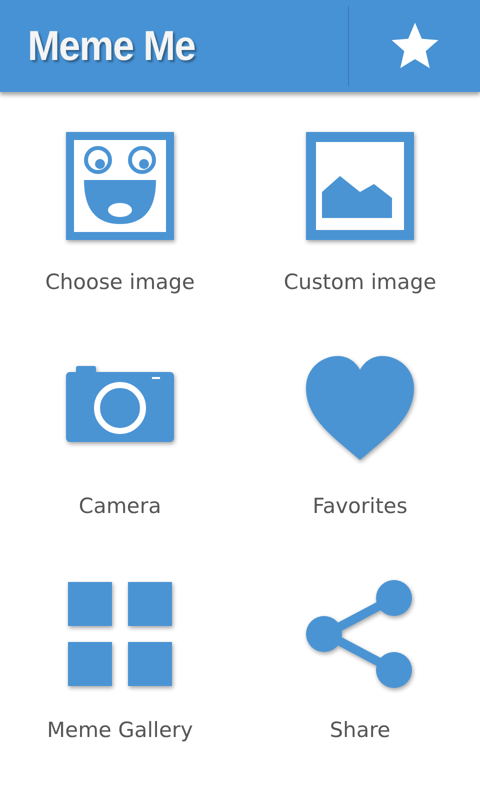 The image size is (480, 800). I want to click on menu-tile: Custom image, so click(360, 240).